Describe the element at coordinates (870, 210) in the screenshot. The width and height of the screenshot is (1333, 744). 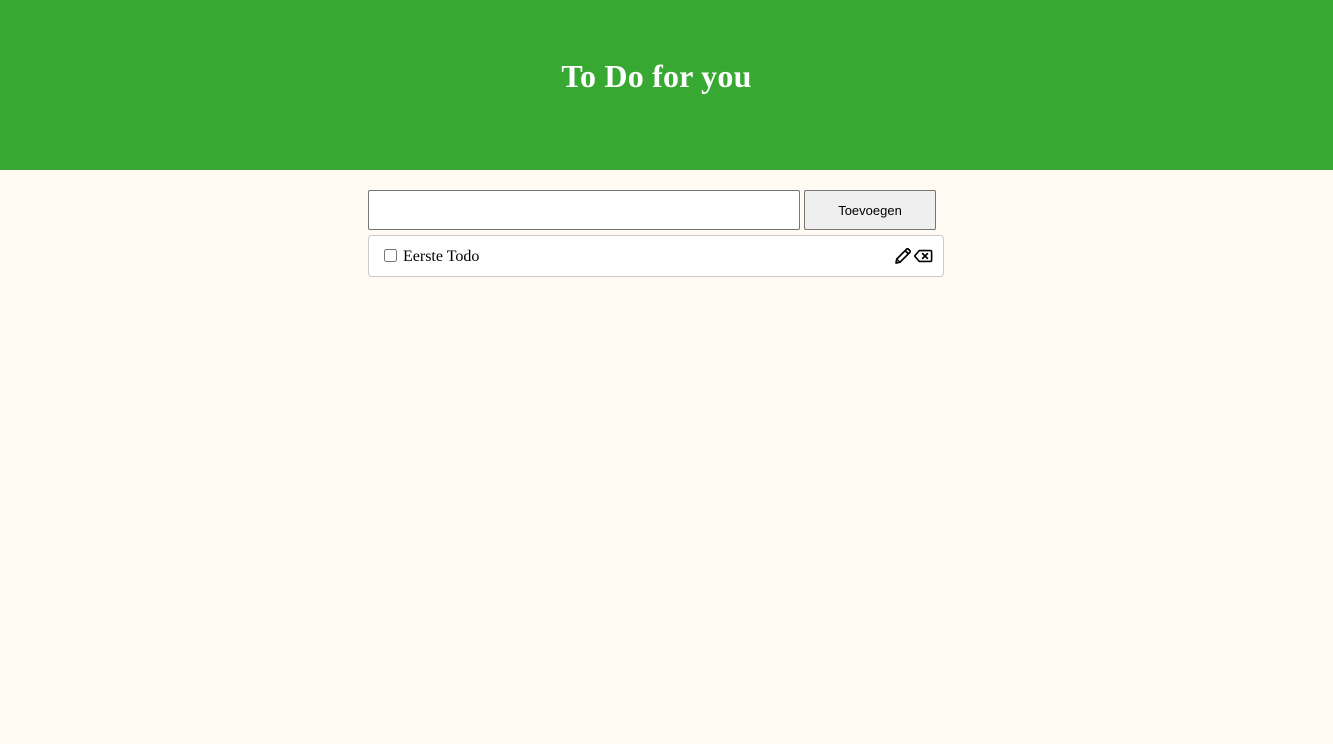
I see `add-todo-button: Toevoegen` at that location.